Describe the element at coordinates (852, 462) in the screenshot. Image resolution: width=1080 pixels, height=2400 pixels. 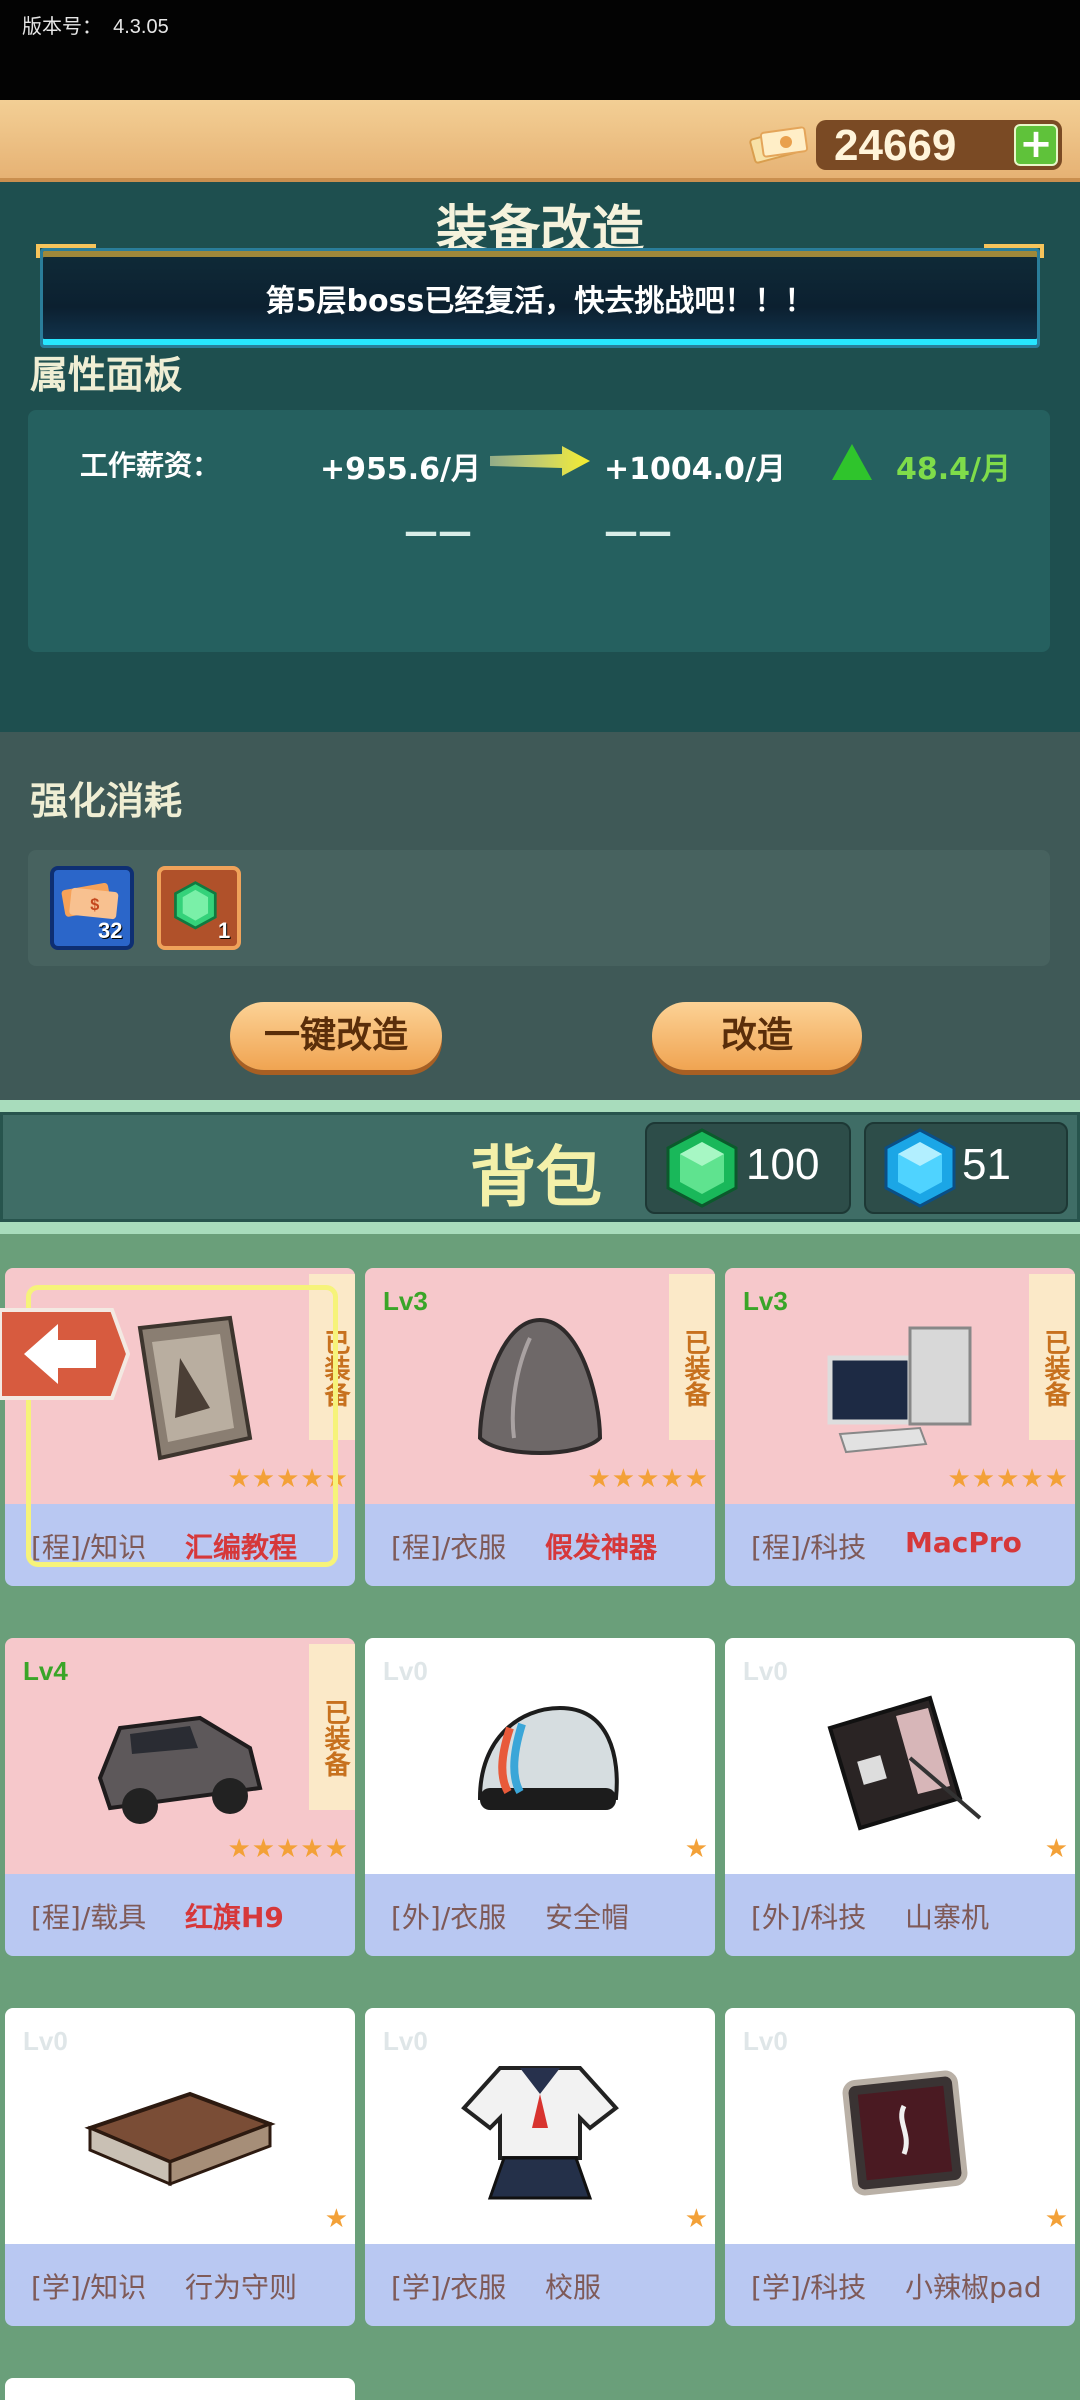
I see `increase-triangle-icon` at that location.